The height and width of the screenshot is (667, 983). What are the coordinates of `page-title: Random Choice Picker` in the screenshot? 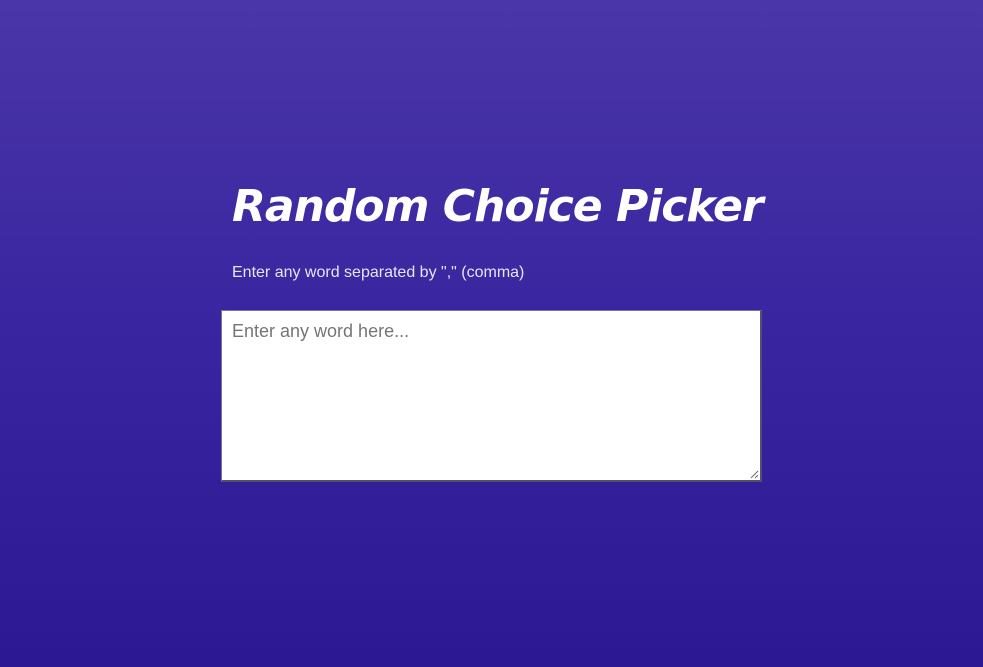 It's located at (498, 206).